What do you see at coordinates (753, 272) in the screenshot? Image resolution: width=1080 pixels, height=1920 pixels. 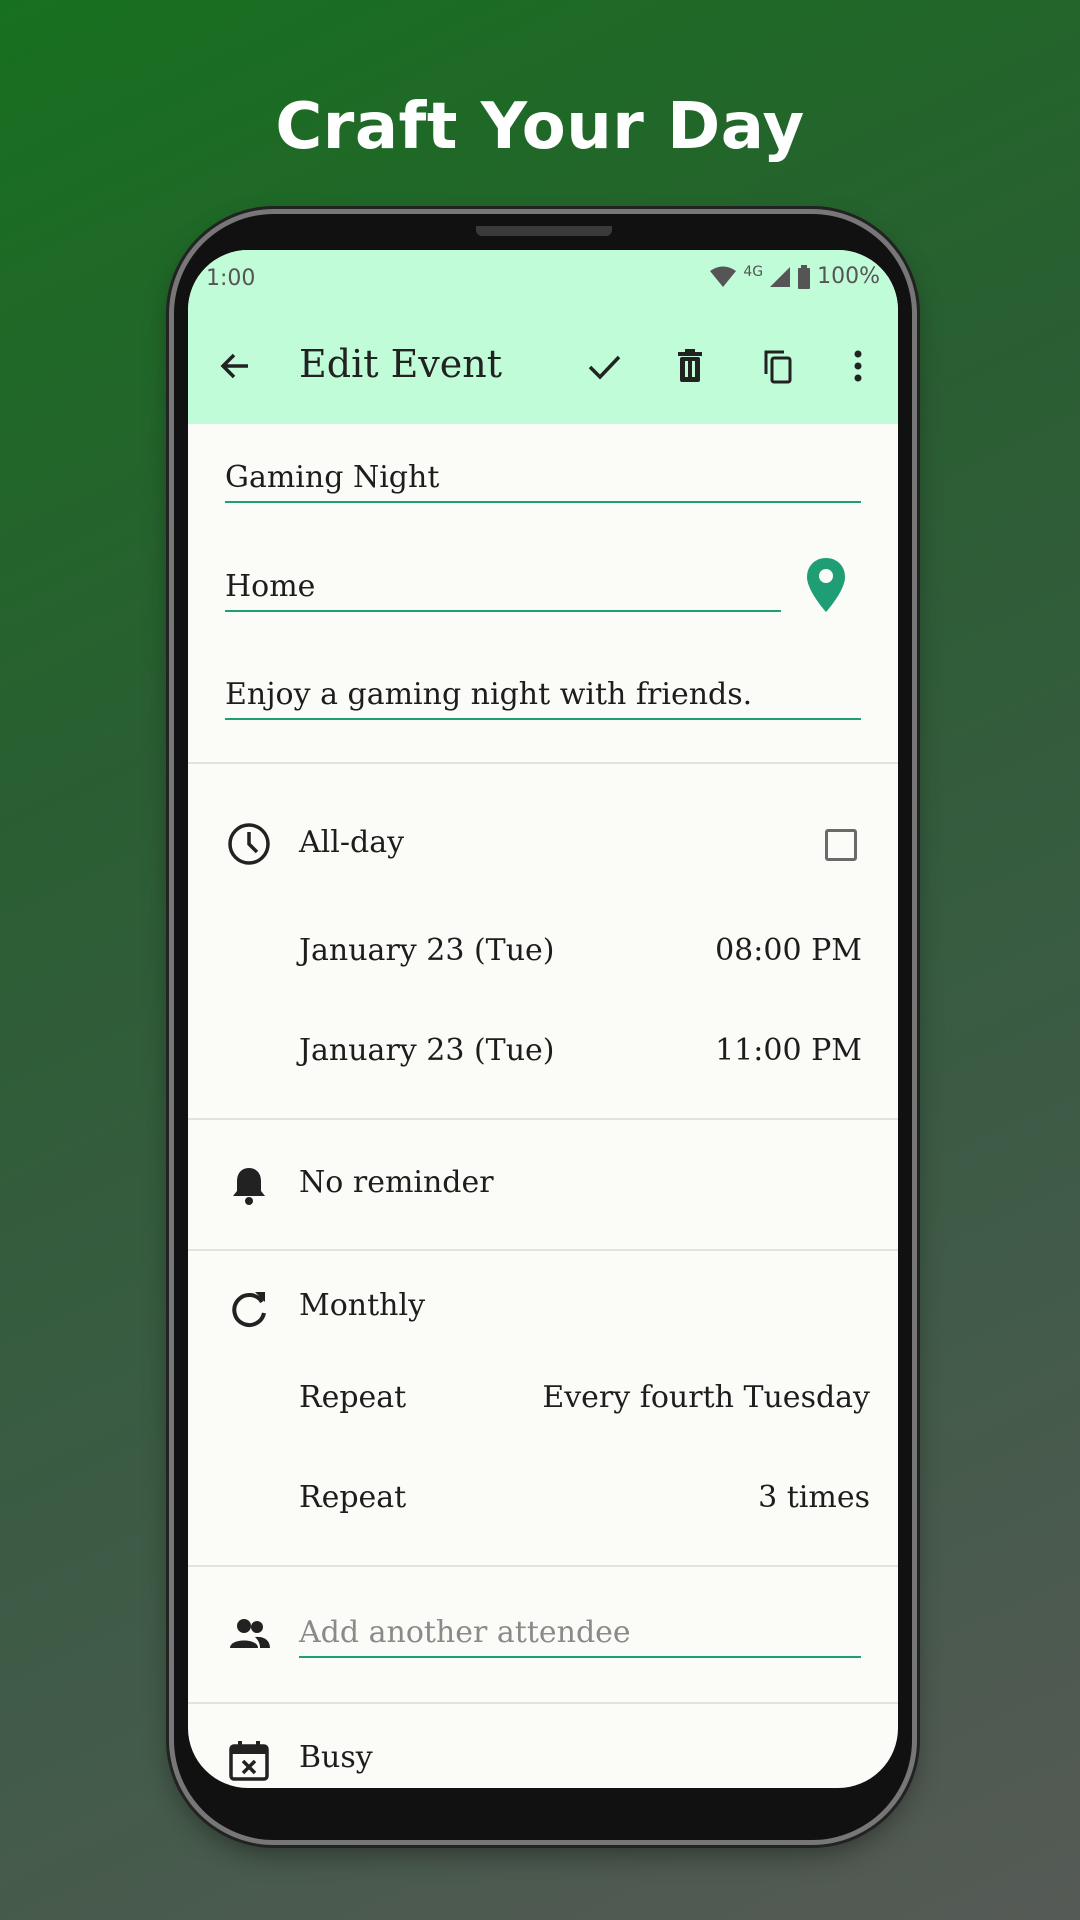 I see `network-type: 4G` at bounding box center [753, 272].